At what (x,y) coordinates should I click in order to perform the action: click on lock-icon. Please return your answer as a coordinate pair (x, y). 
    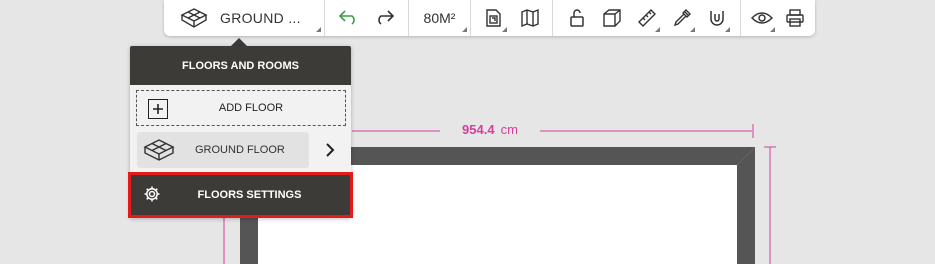
    Looking at the image, I should click on (576, 18).